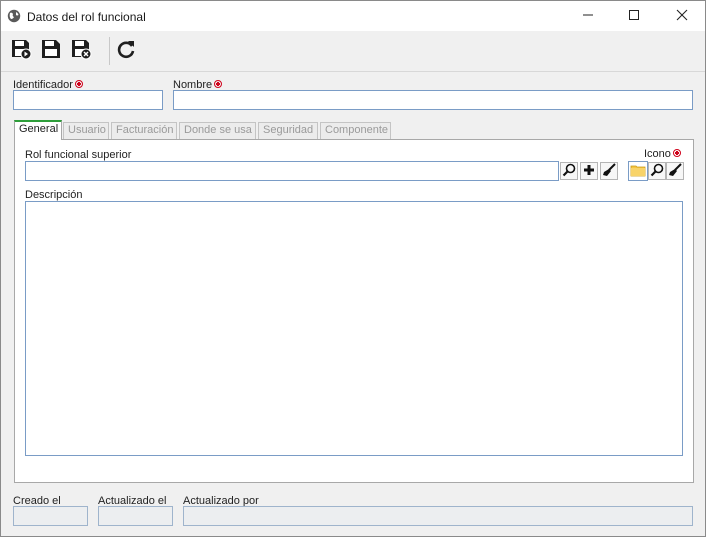 The width and height of the screenshot is (706, 537). Describe the element at coordinates (54, 195) in the screenshot. I see `descripcion-label: Descripción` at that location.